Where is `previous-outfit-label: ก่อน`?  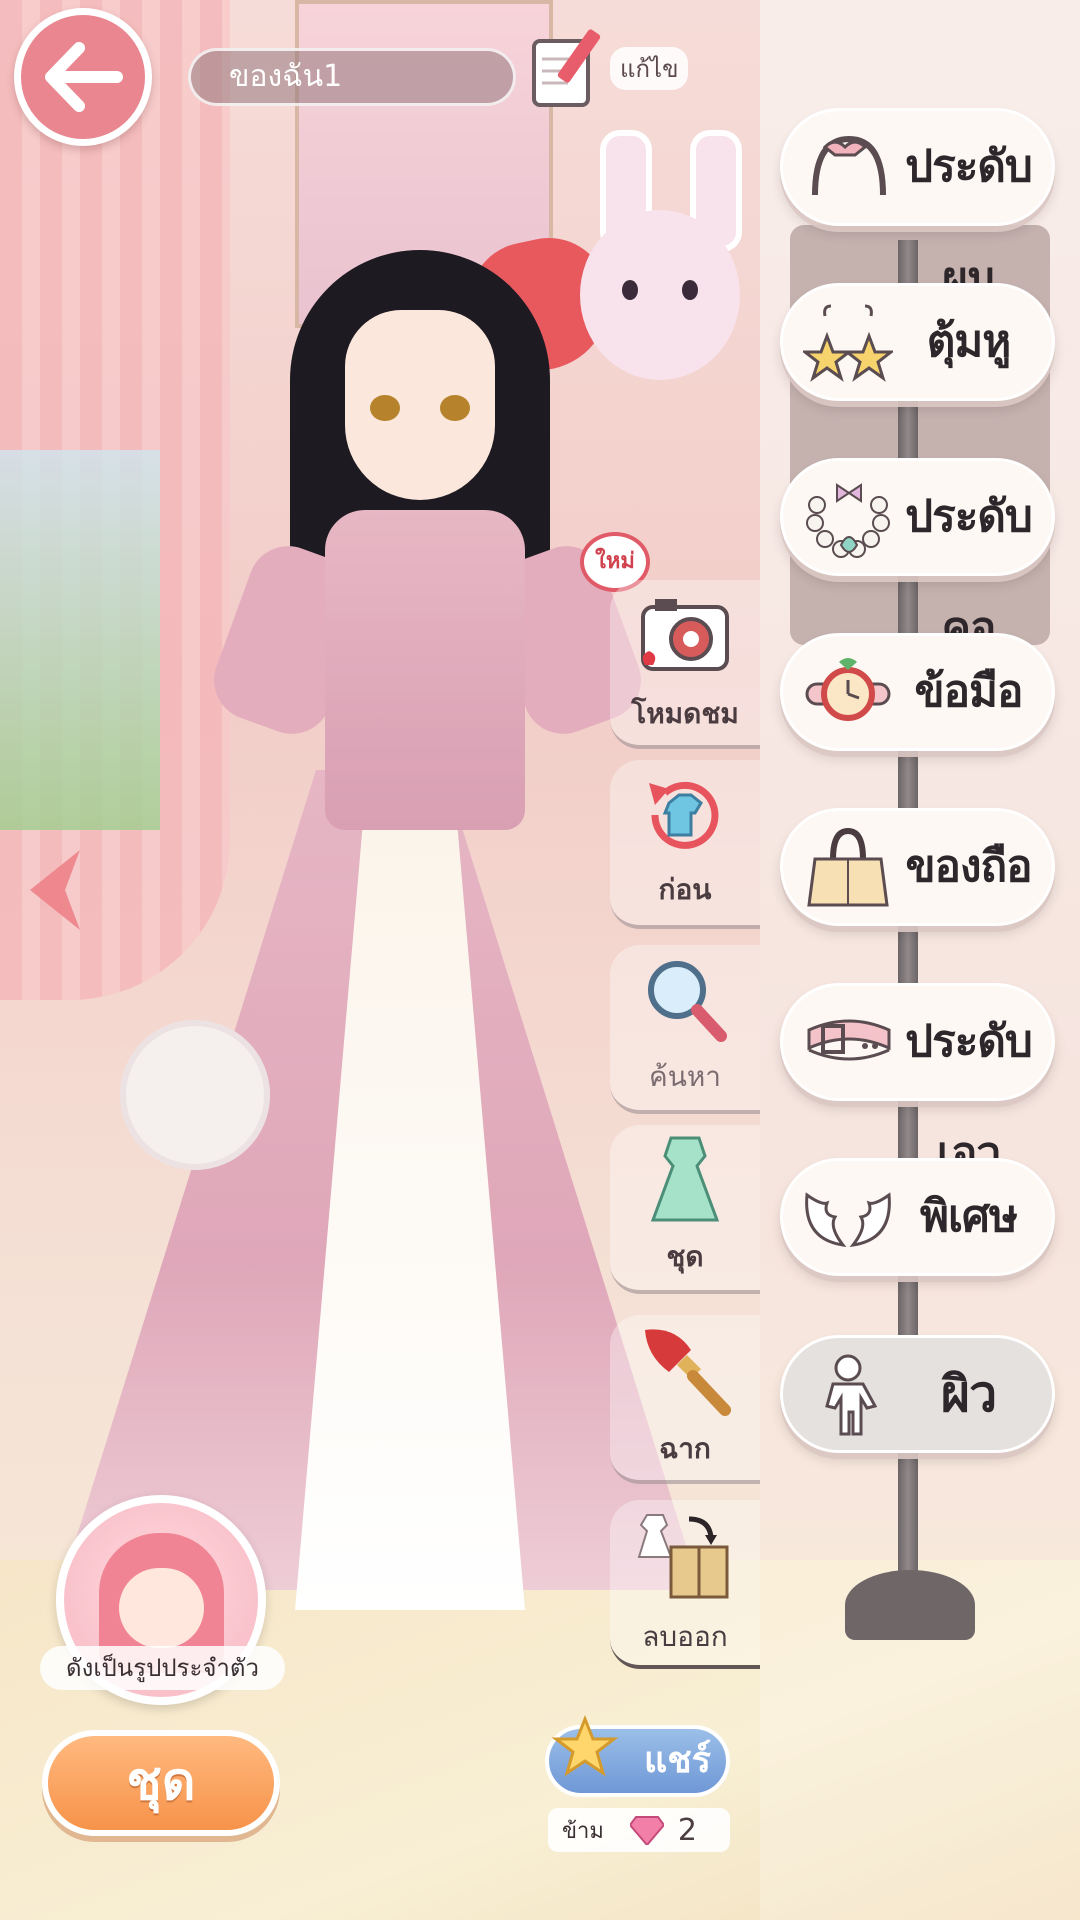 previous-outfit-label: ก่อน is located at coordinates (685, 889).